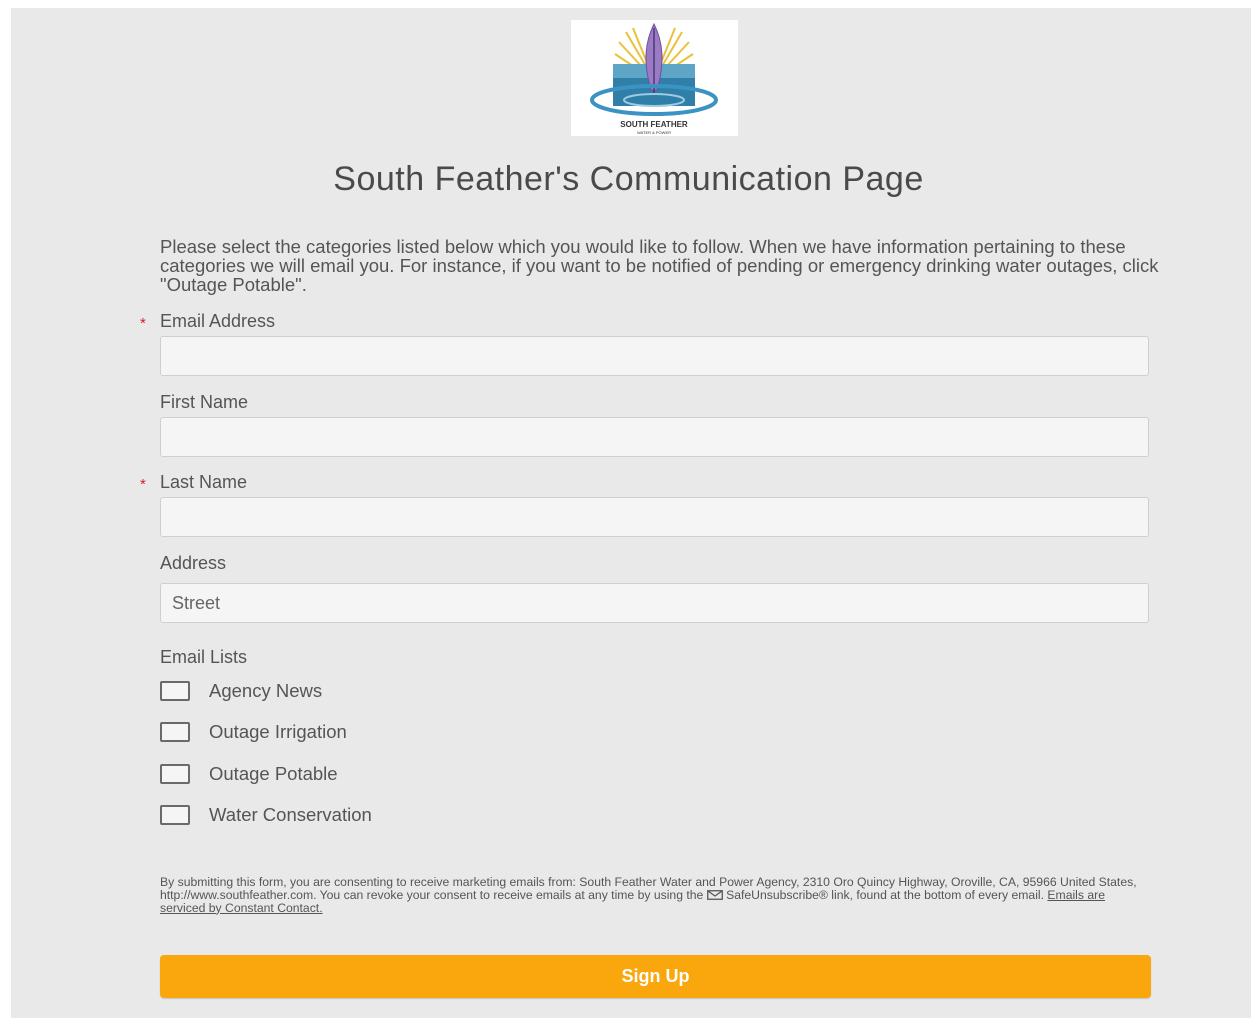 This screenshot has height=1019, width=1257. I want to click on svg-text: WATER & POWER, so click(654, 132).